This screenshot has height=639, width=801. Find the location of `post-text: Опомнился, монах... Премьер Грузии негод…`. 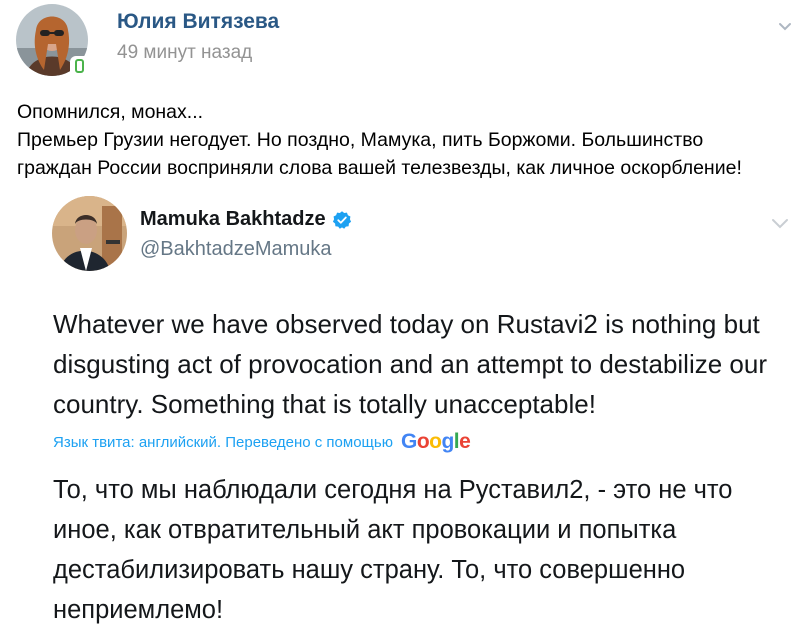

post-text: Опомнился, монах... Премьер Грузии негод… is located at coordinates (407, 140).